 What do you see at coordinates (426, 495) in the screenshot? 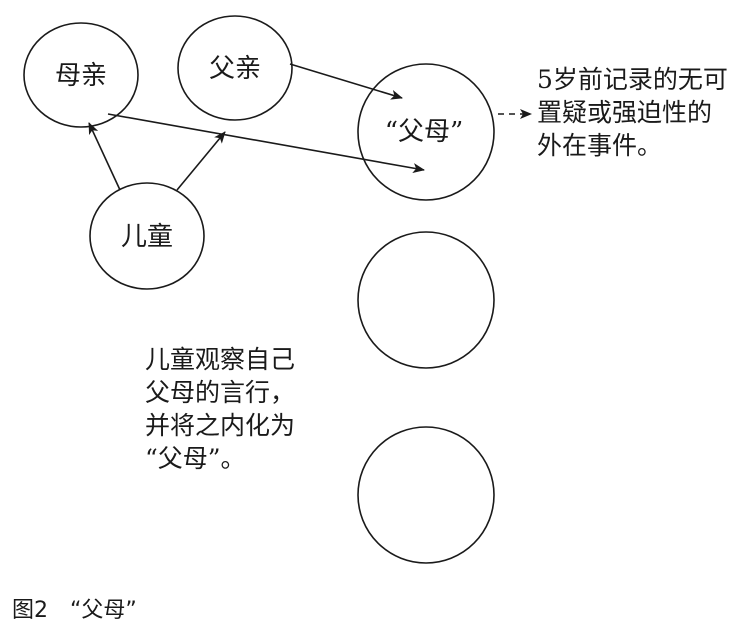
I see `empty-circle-bottom` at bounding box center [426, 495].